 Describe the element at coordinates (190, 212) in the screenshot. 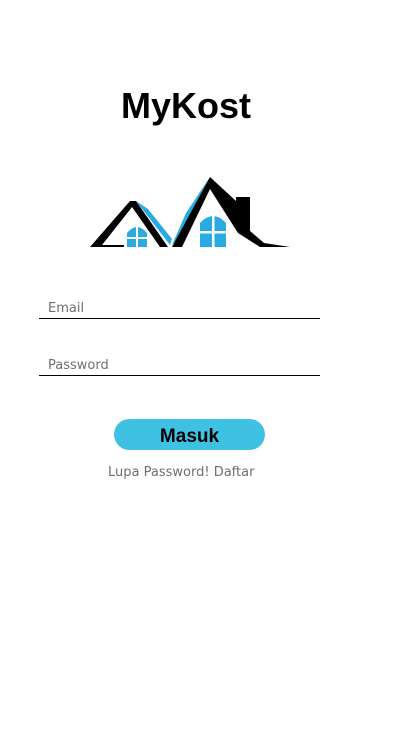

I see `house-roof-logo-icon` at that location.